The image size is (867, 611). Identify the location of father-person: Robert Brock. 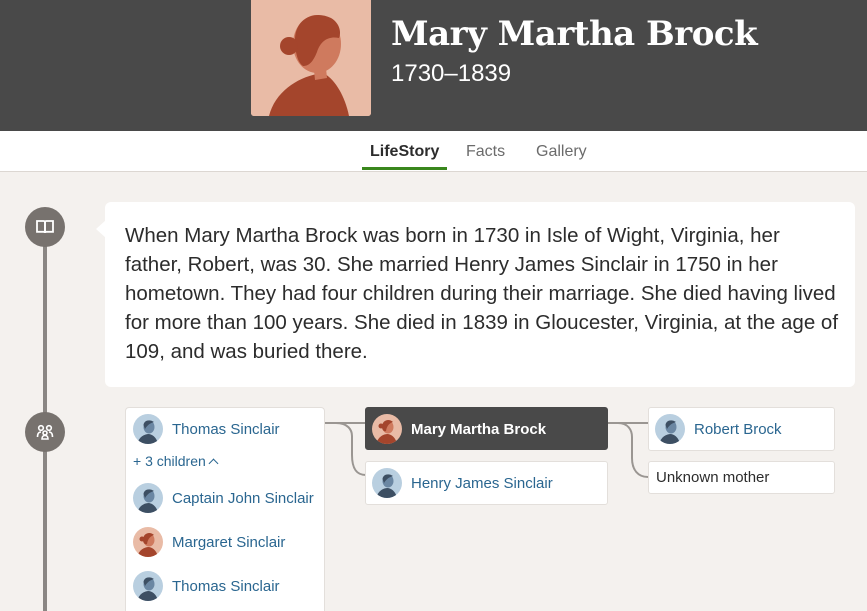
(718, 429).